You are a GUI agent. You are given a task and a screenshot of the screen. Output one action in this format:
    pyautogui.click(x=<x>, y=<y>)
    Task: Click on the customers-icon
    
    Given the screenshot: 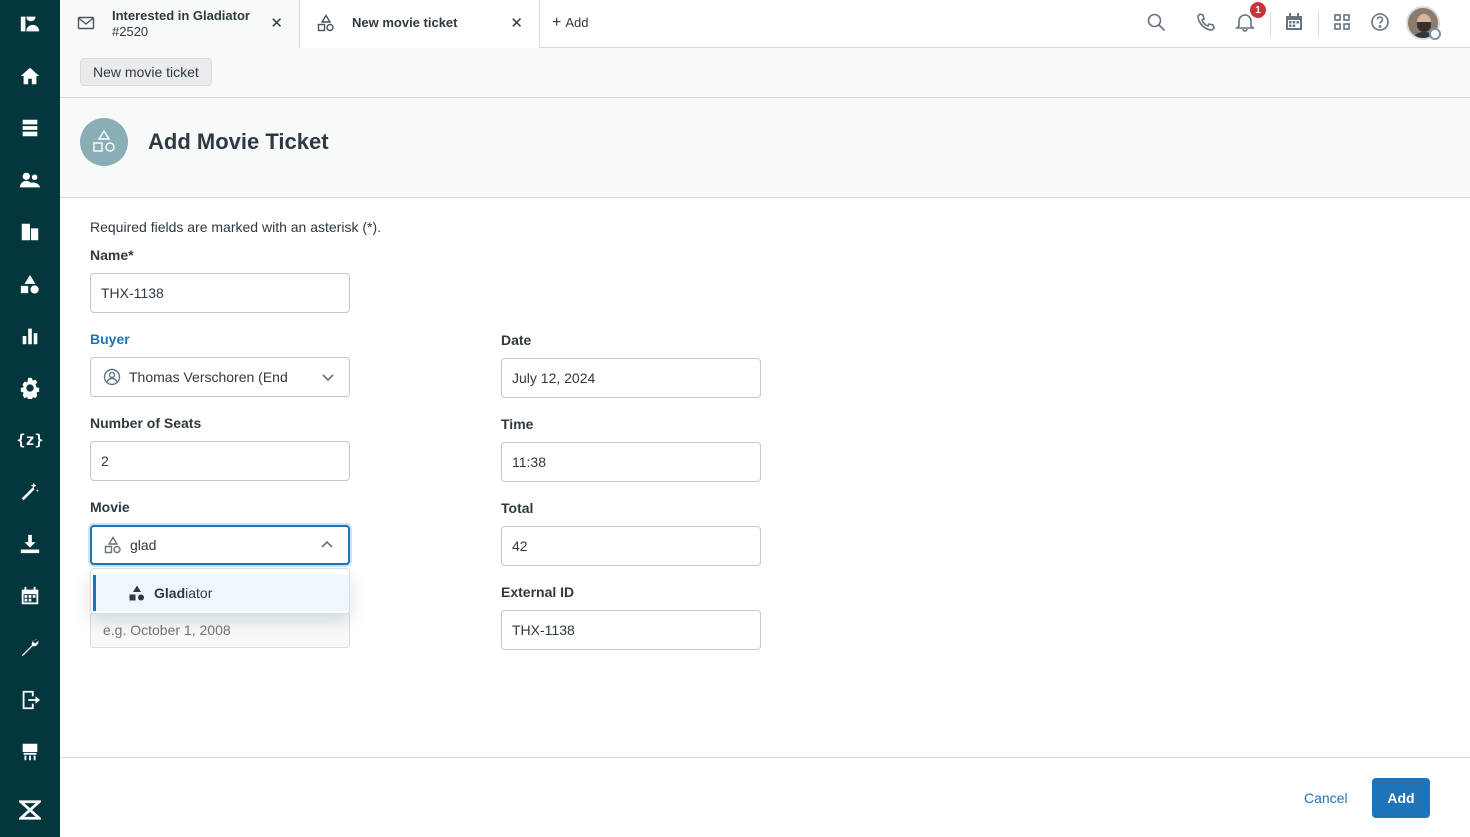 What is the action you would take?
    pyautogui.click(x=30, y=180)
    